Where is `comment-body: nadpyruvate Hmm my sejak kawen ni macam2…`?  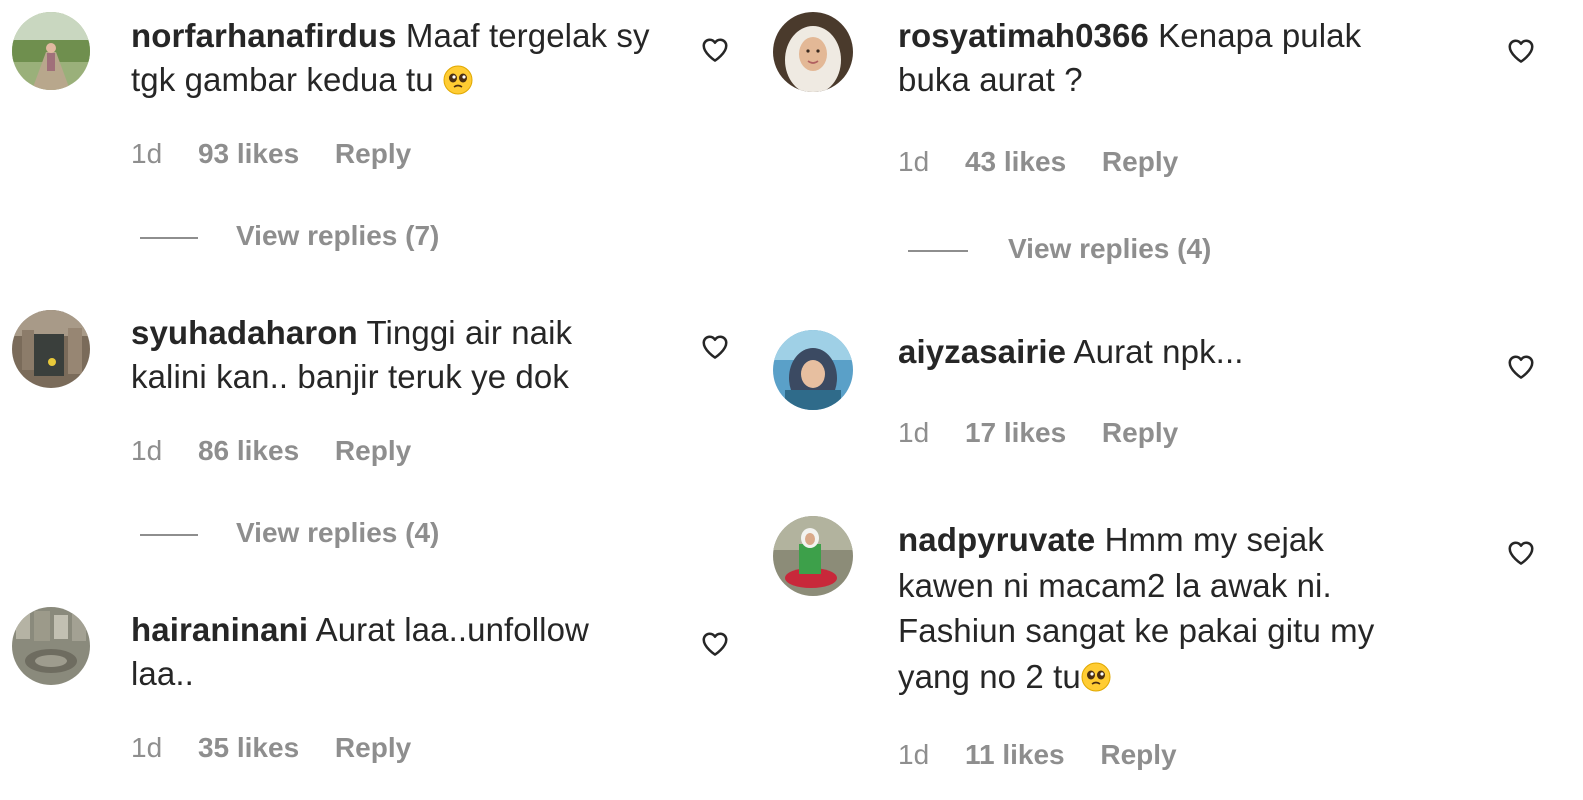 comment-body: nadpyruvate Hmm my sejak kawen ni macam2… is located at coordinates (1208, 608).